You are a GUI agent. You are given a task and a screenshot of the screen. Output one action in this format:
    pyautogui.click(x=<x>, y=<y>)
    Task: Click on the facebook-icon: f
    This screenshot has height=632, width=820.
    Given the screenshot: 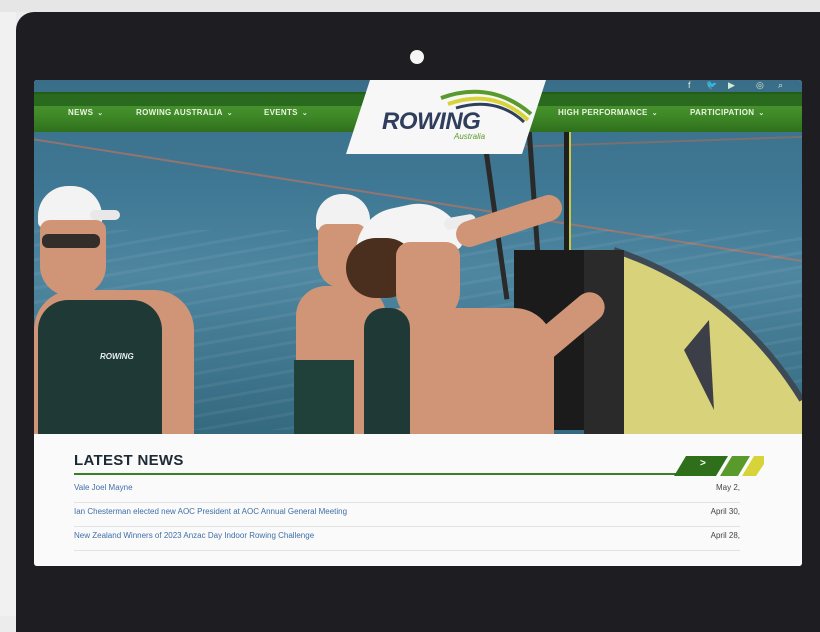 What is the action you would take?
    pyautogui.click(x=689, y=86)
    